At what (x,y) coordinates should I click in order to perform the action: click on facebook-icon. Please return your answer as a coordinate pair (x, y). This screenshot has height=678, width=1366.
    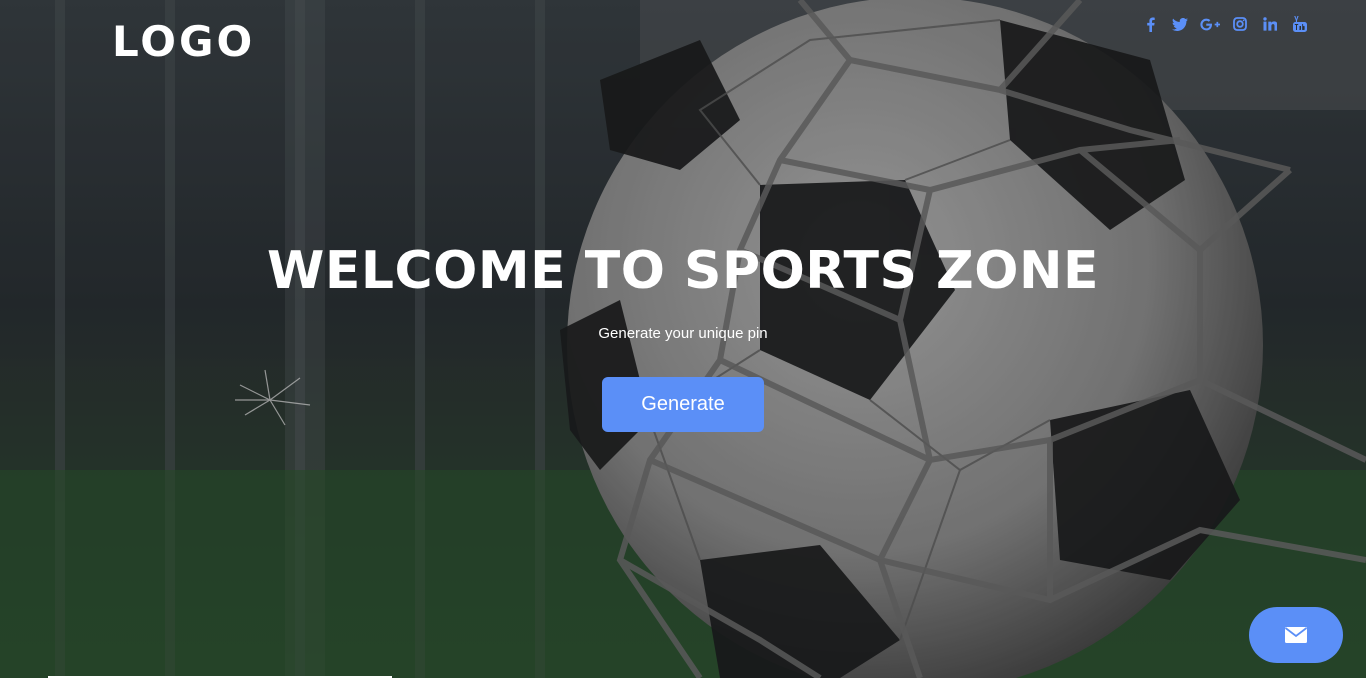
    Looking at the image, I should click on (1150, 24).